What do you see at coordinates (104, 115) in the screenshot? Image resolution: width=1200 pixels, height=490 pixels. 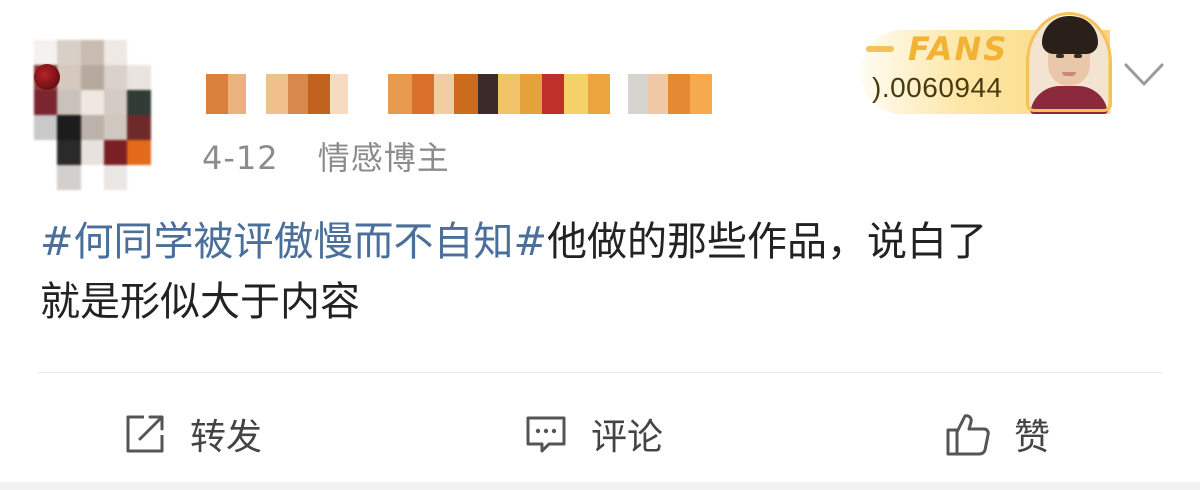 I see `avatar` at bounding box center [104, 115].